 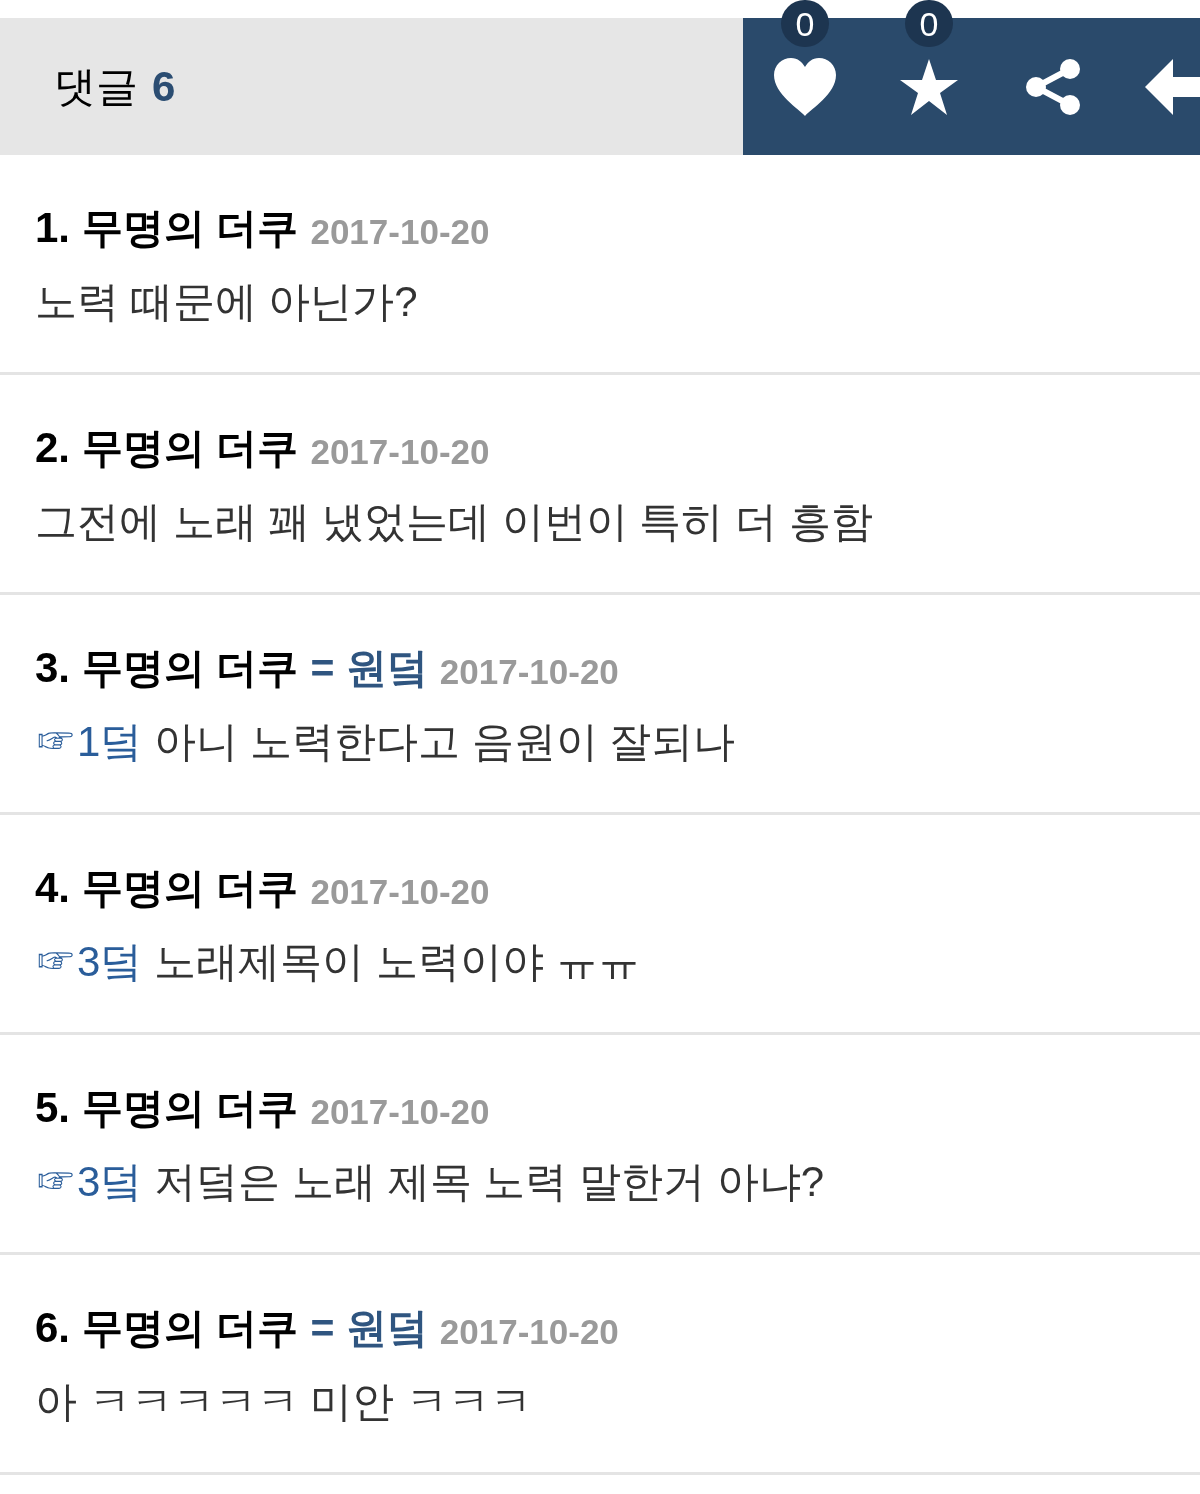 I want to click on star-icon, so click(x=929, y=86).